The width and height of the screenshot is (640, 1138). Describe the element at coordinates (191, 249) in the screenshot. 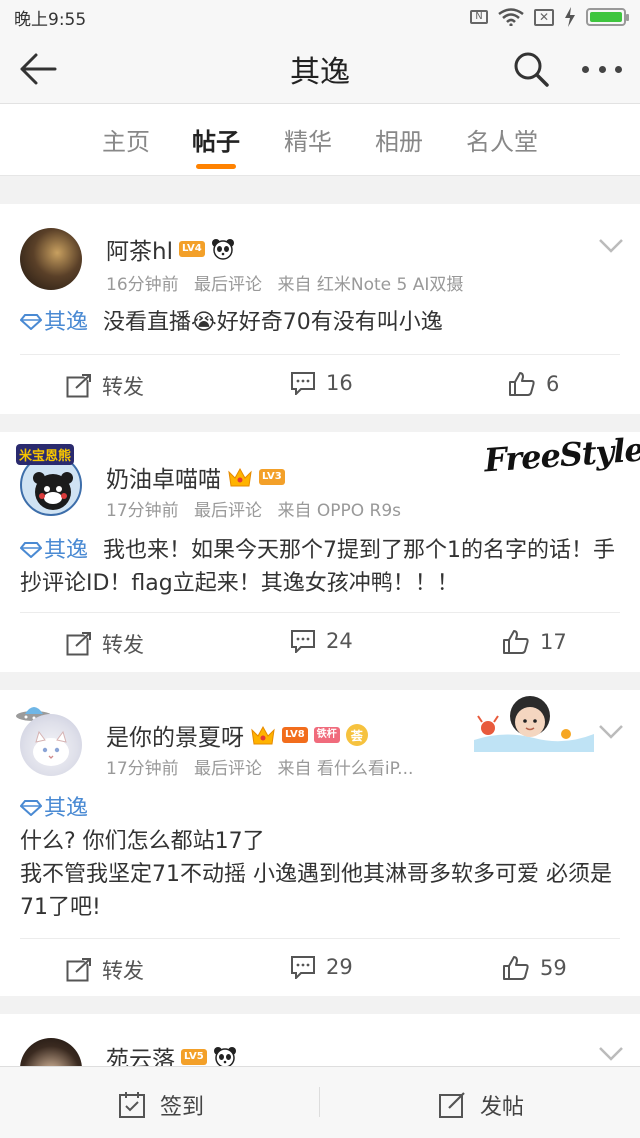

I see `level-badge: LV4` at that location.